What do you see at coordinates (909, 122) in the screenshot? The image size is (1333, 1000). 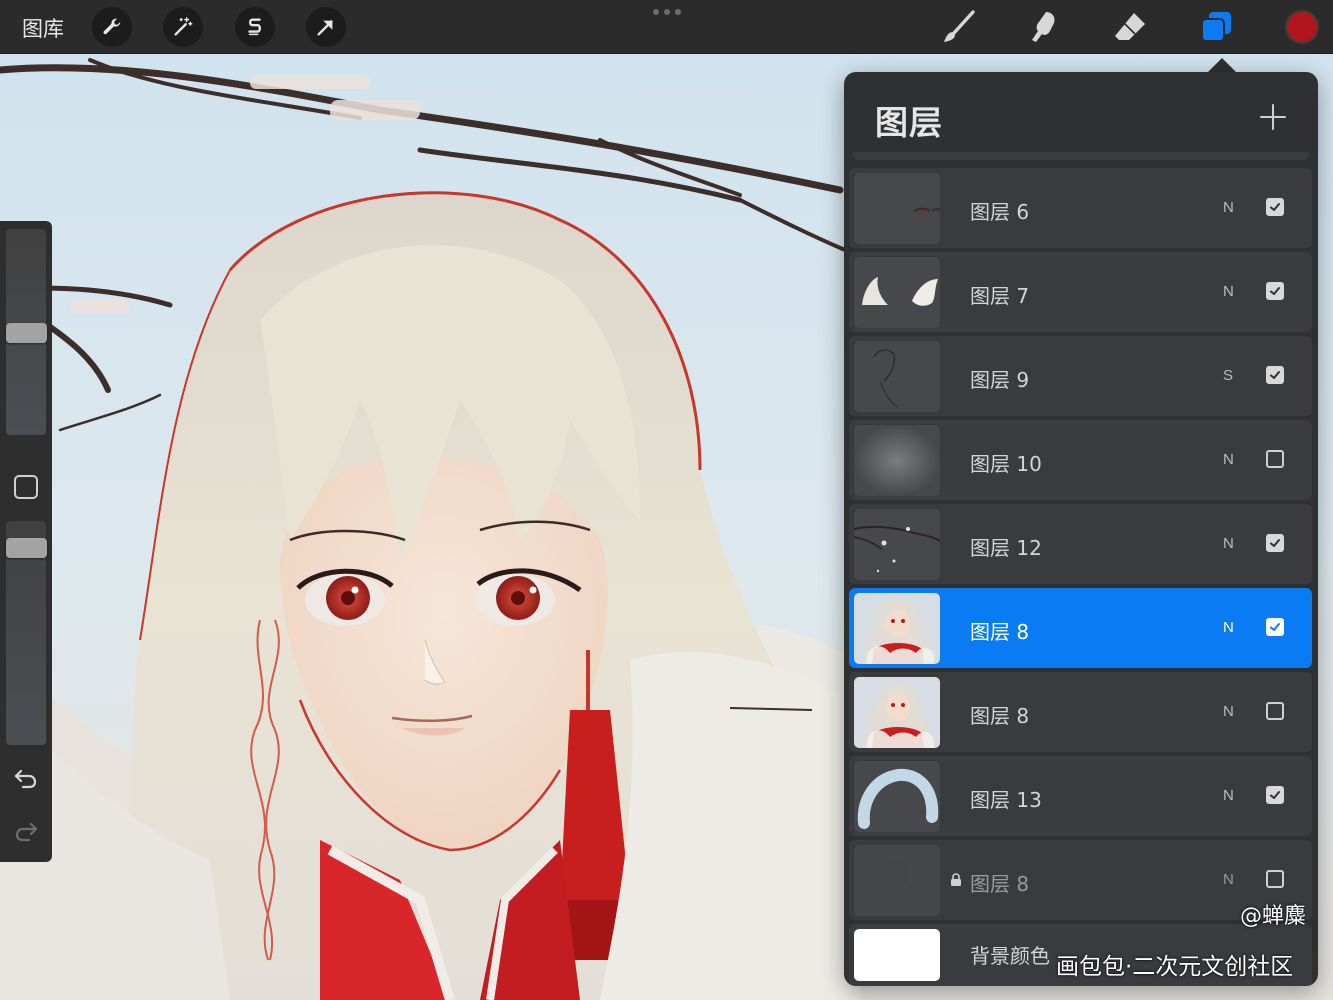 I see `panel-title: 图层` at bounding box center [909, 122].